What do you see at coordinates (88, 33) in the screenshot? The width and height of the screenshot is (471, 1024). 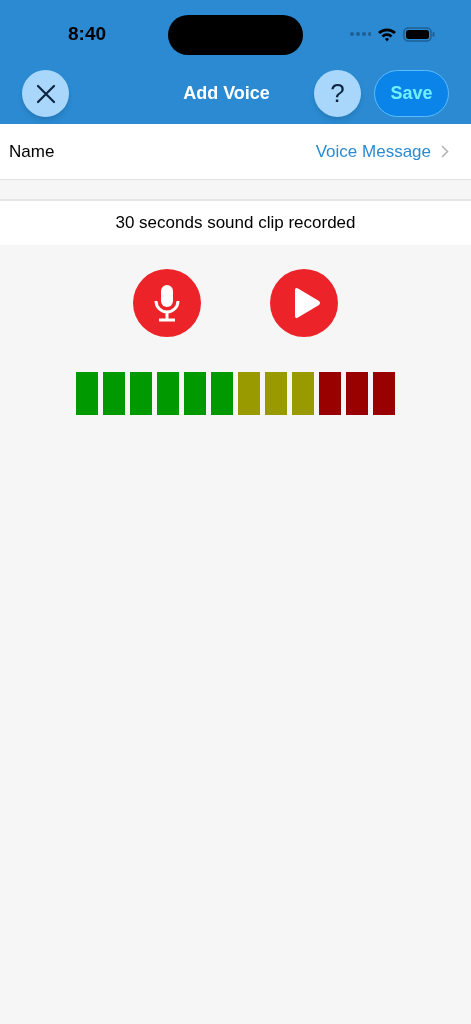 I see `status-time: 8:40` at bounding box center [88, 33].